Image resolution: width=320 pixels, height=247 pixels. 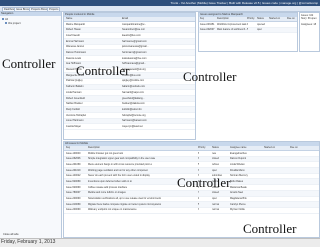 What do you see at coordinates (134, 30) in the screenshot?
I see `table-cell: hsuanrobert@we.com` at bounding box center [134, 30].